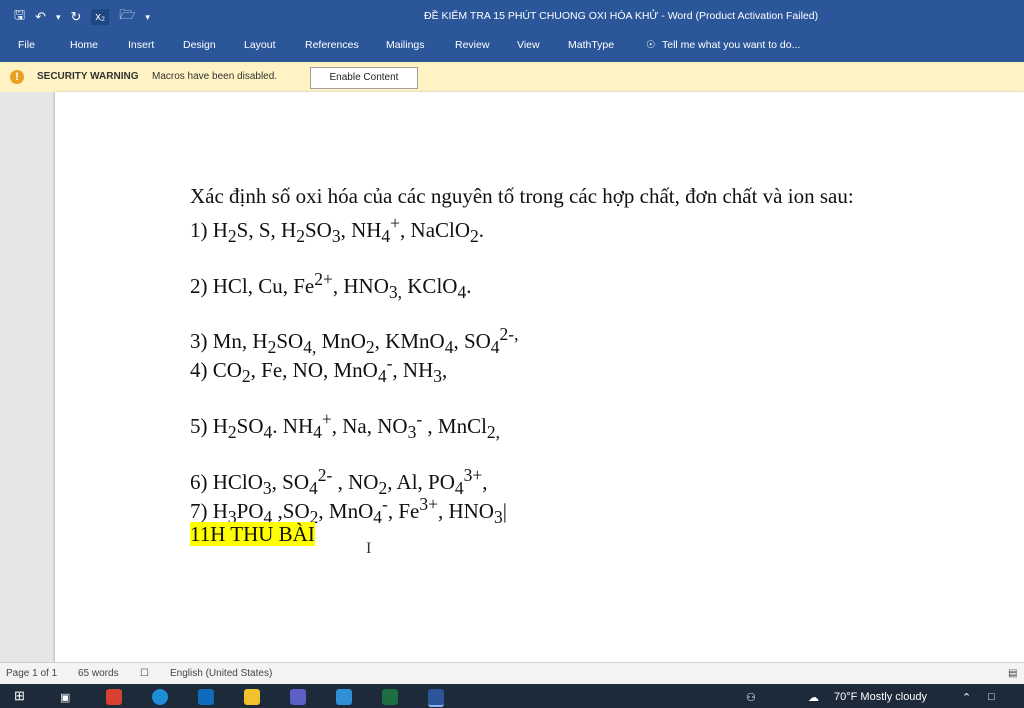  I want to click on save-icon: 🖫, so click(19, 17).